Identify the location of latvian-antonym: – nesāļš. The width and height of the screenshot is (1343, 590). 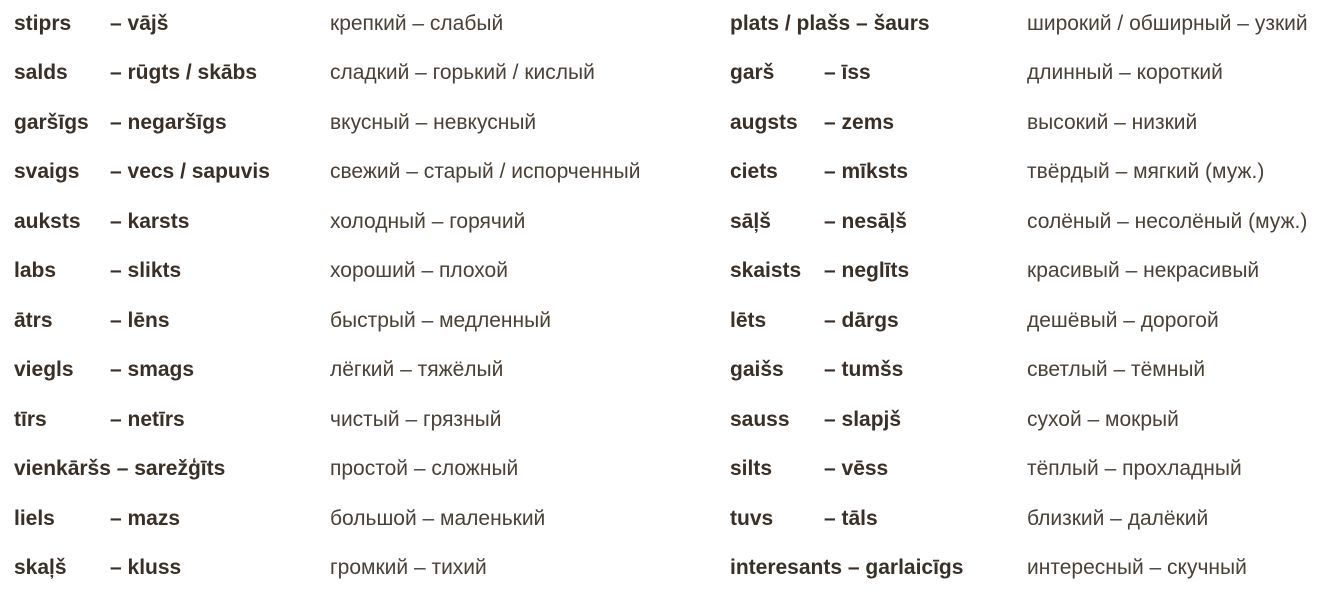
(865, 221).